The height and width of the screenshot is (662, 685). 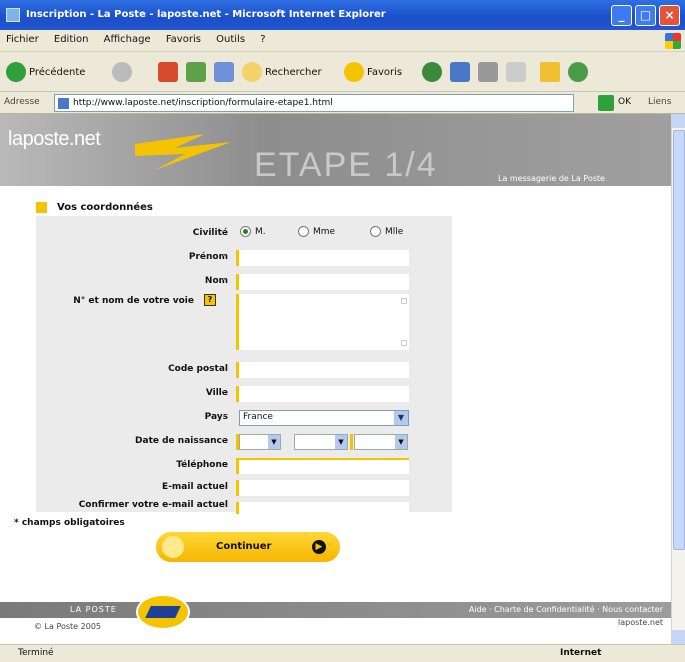 What do you see at coordinates (346, 165) in the screenshot?
I see `step-indicator: ETAPE 1/4` at bounding box center [346, 165].